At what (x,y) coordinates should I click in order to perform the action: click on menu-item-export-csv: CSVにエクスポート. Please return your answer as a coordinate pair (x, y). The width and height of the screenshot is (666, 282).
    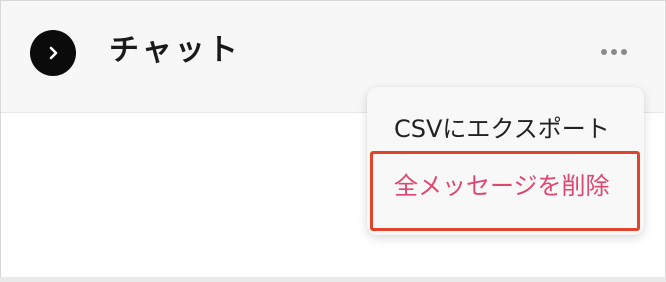
    Looking at the image, I should click on (502, 129).